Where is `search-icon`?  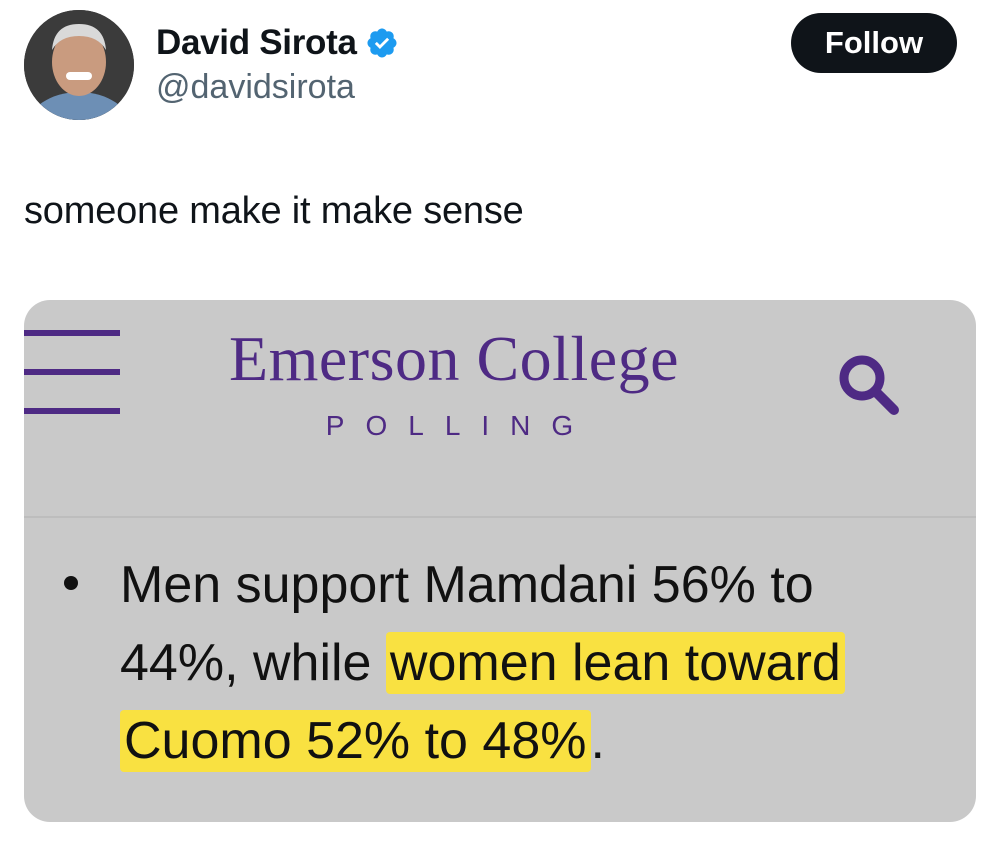 search-icon is located at coordinates (869, 385).